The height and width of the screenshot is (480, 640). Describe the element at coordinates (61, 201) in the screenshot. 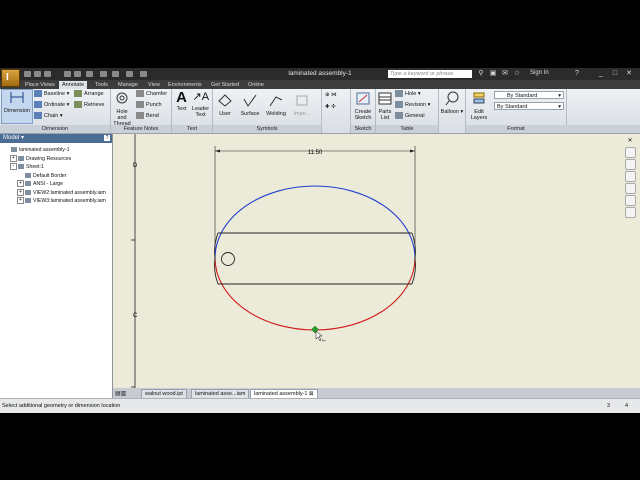

I see `browser-node: + VIEW3:laminated assembly.iam` at that location.